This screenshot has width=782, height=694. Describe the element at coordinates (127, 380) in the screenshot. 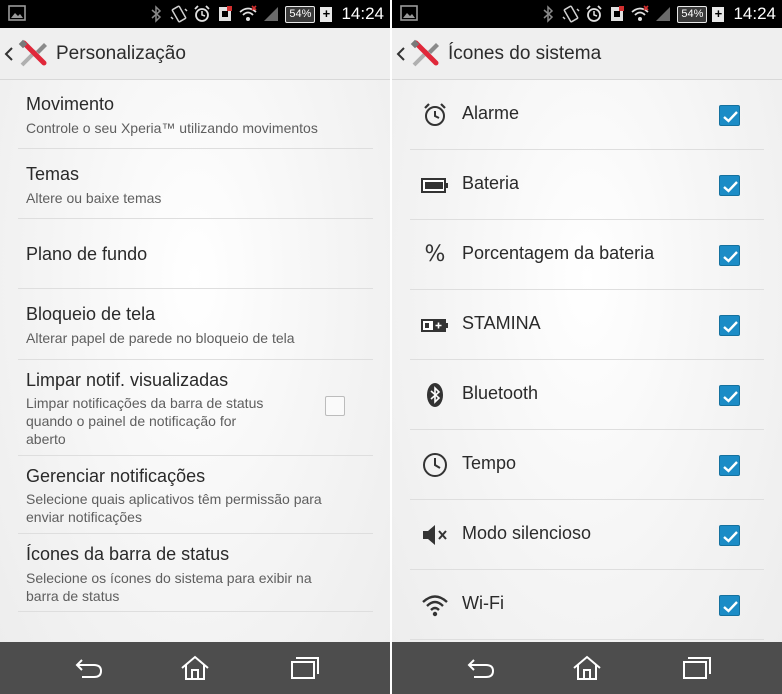

I see `setting-title: Limpar notif. visualizadas` at that location.